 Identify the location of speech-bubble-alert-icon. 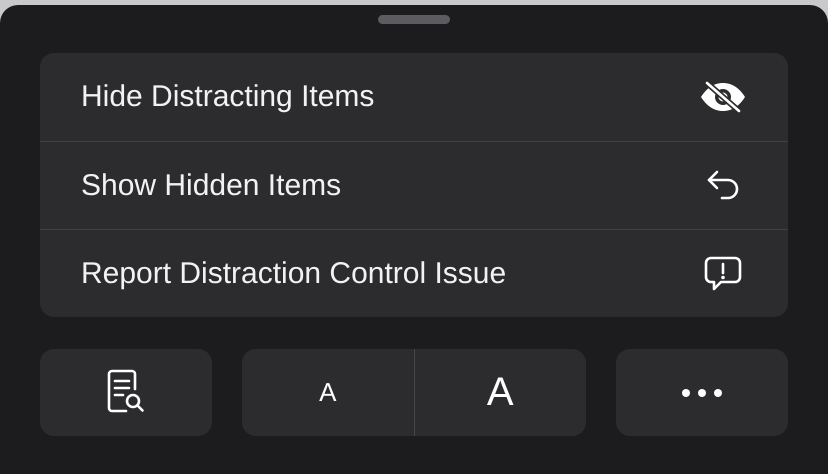
(723, 274).